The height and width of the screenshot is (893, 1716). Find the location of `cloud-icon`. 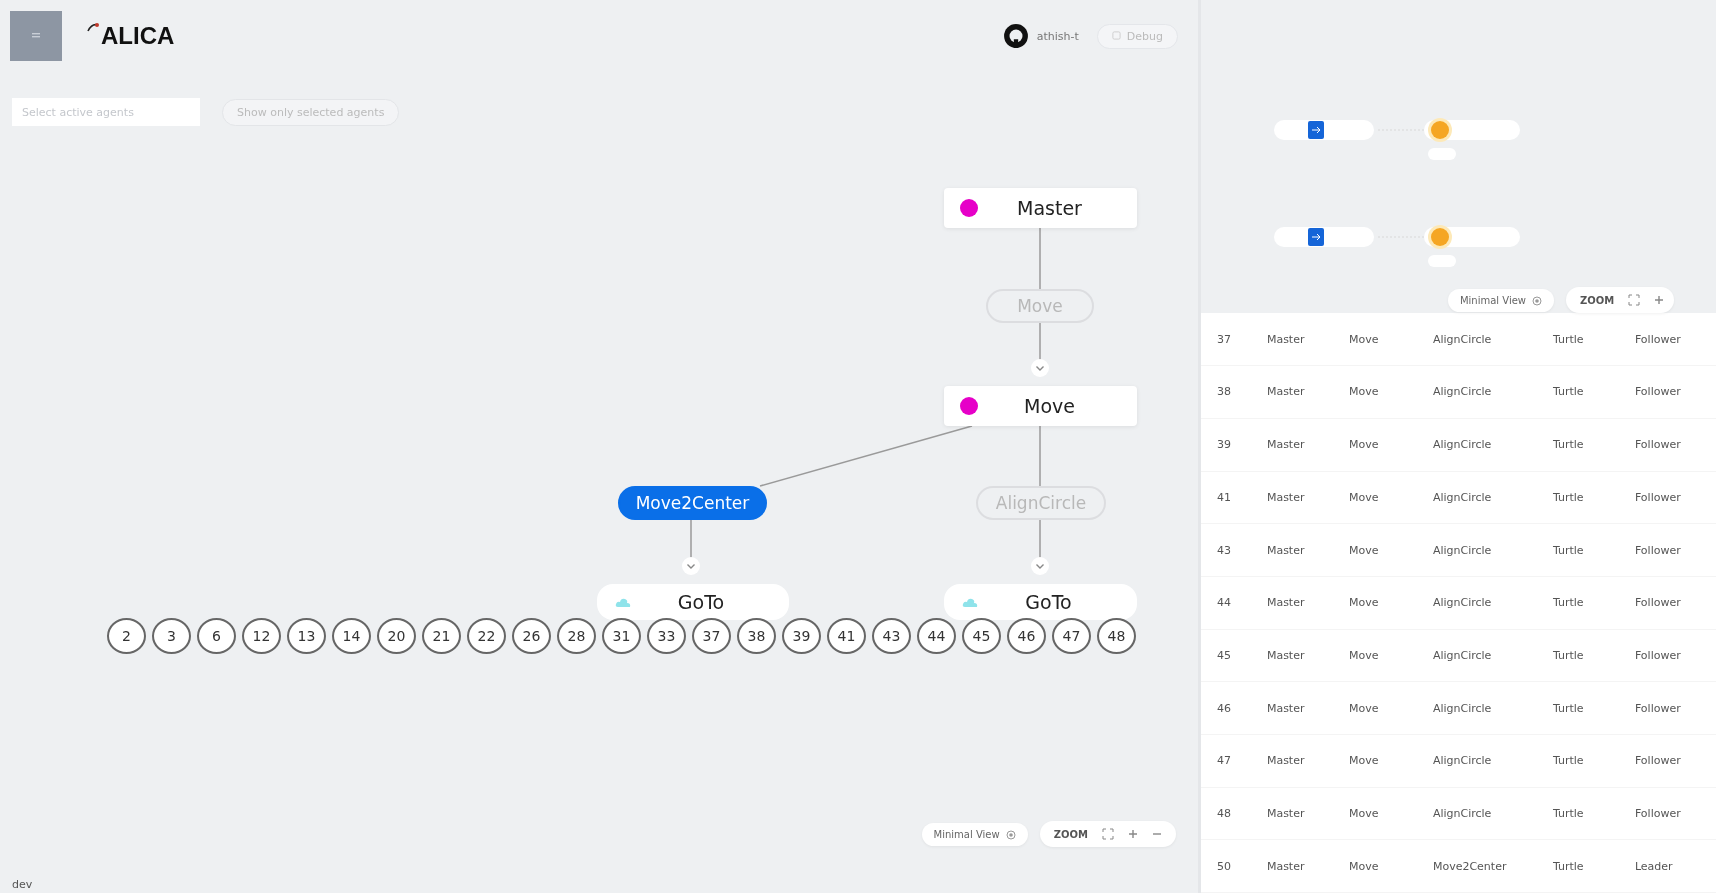

cloud-icon is located at coordinates (623, 602).